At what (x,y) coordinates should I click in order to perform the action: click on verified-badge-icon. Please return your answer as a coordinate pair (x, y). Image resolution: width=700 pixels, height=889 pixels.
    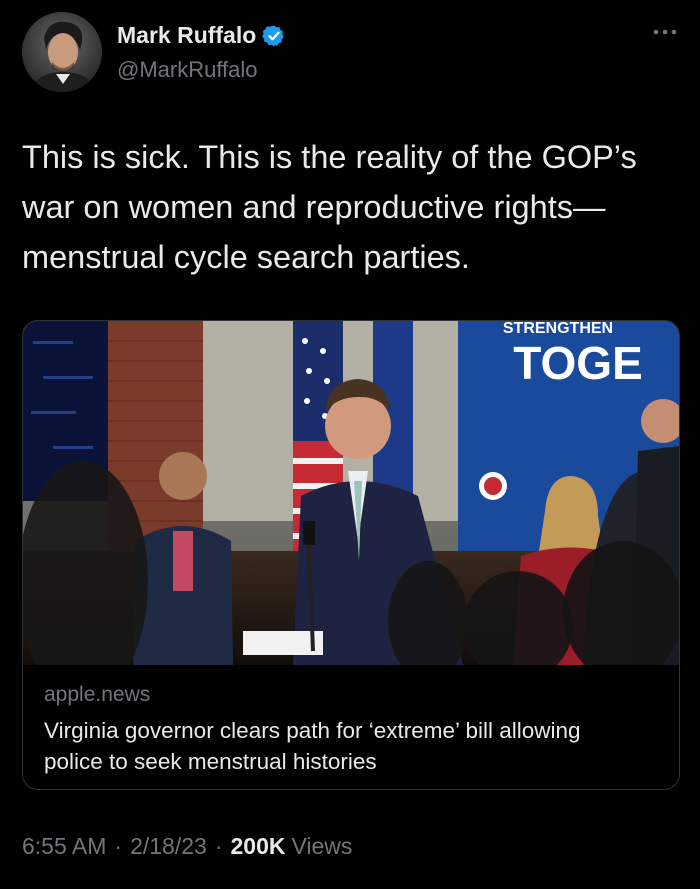
    Looking at the image, I should click on (273, 35).